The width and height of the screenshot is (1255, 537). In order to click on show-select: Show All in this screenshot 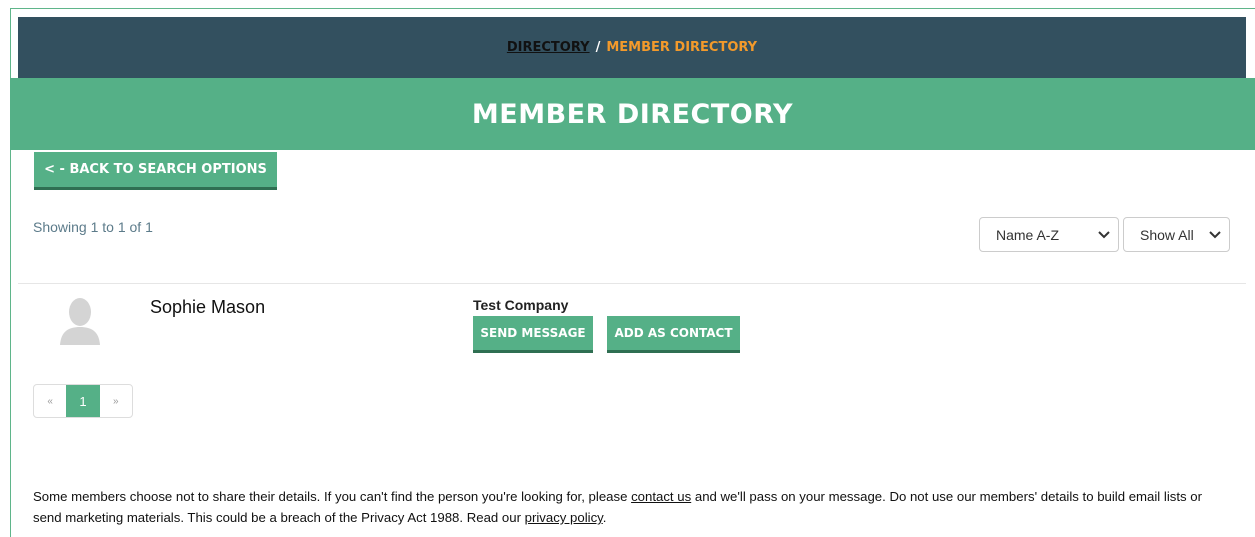, I will do `click(1176, 234)`.